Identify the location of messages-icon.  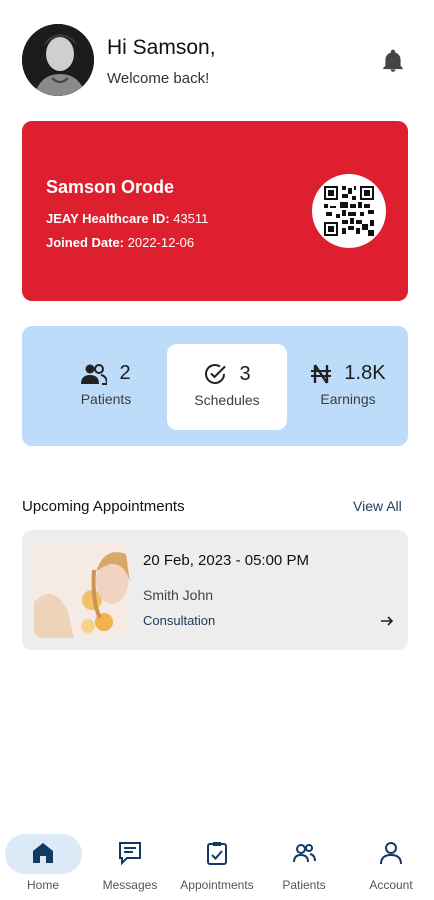
(130, 854).